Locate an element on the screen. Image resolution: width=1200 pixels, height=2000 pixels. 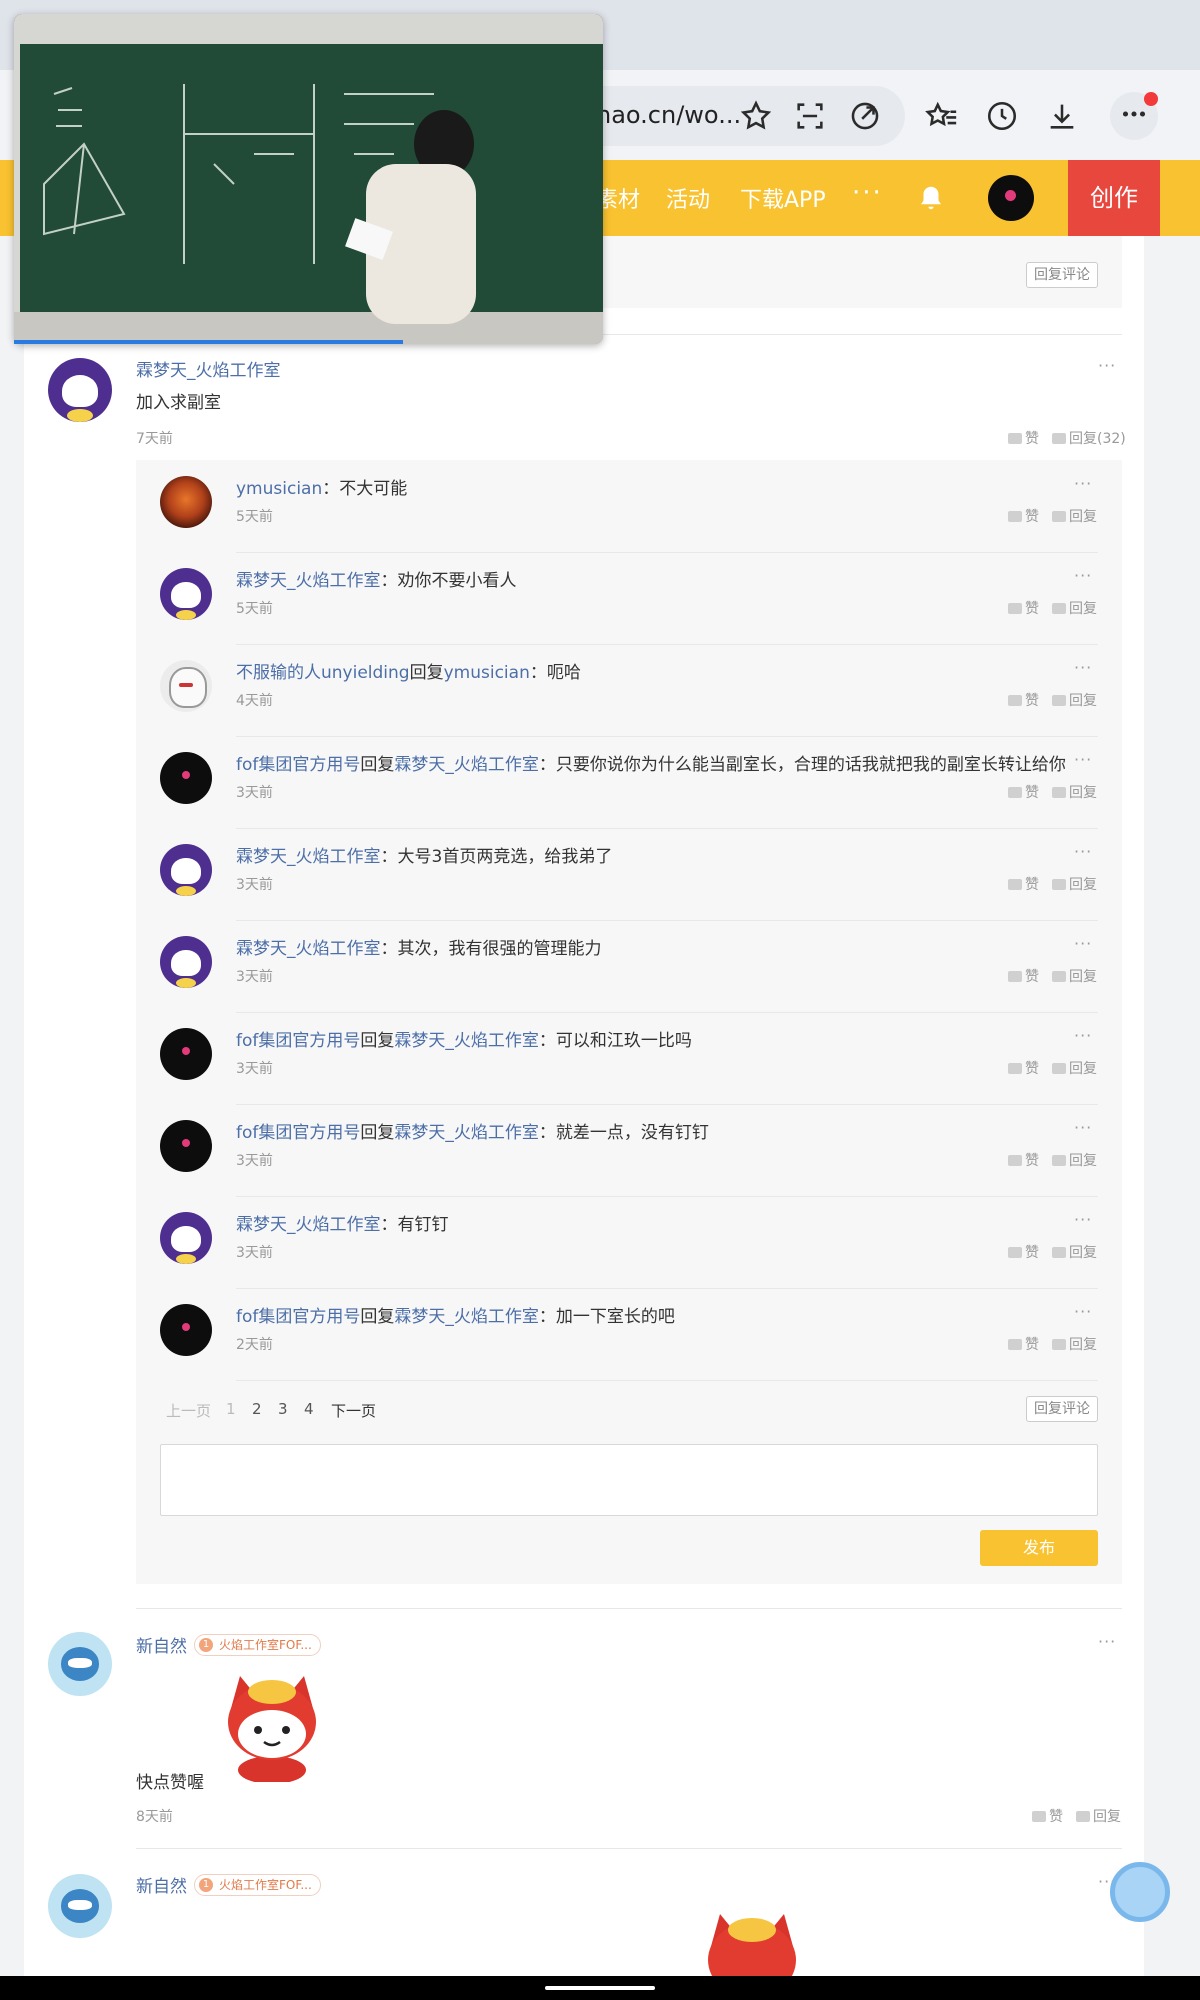
bookmark-star-icon is located at coordinates (756, 116).